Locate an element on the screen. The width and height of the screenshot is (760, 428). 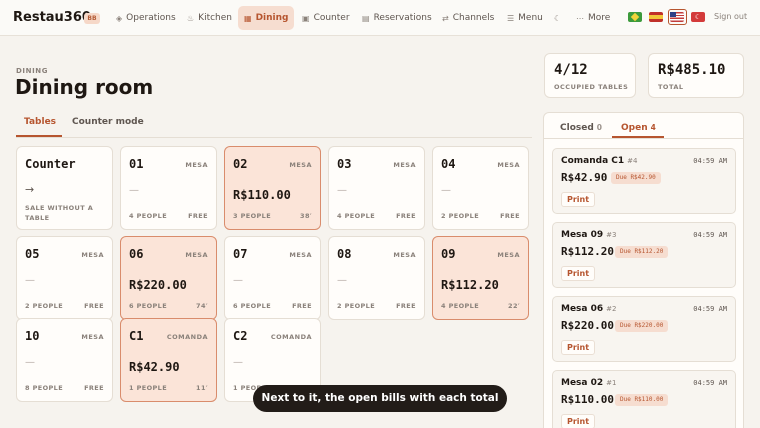
calendar-icon: ▤ is located at coordinates (366, 18).